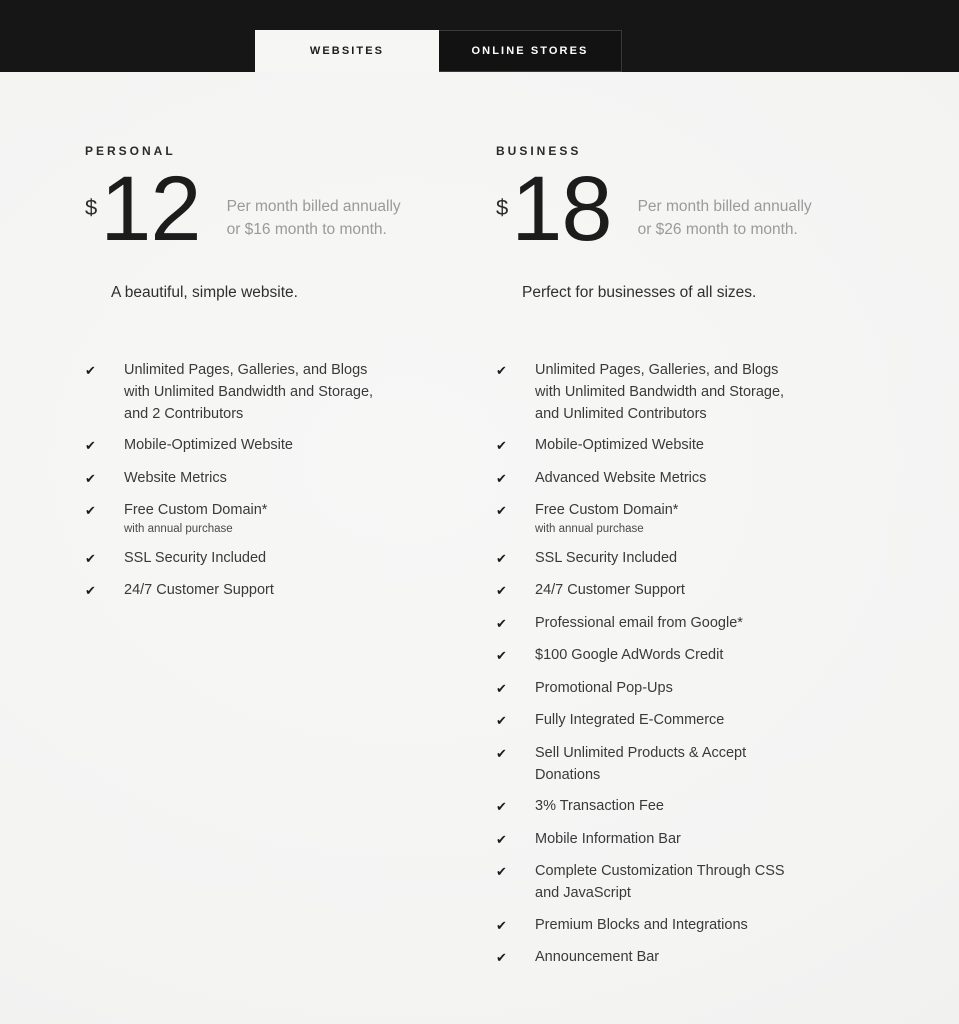 Image resolution: width=959 pixels, height=1024 pixels. Describe the element at coordinates (621, 477) in the screenshot. I see `feature-label: Advanced Website Metrics` at that location.